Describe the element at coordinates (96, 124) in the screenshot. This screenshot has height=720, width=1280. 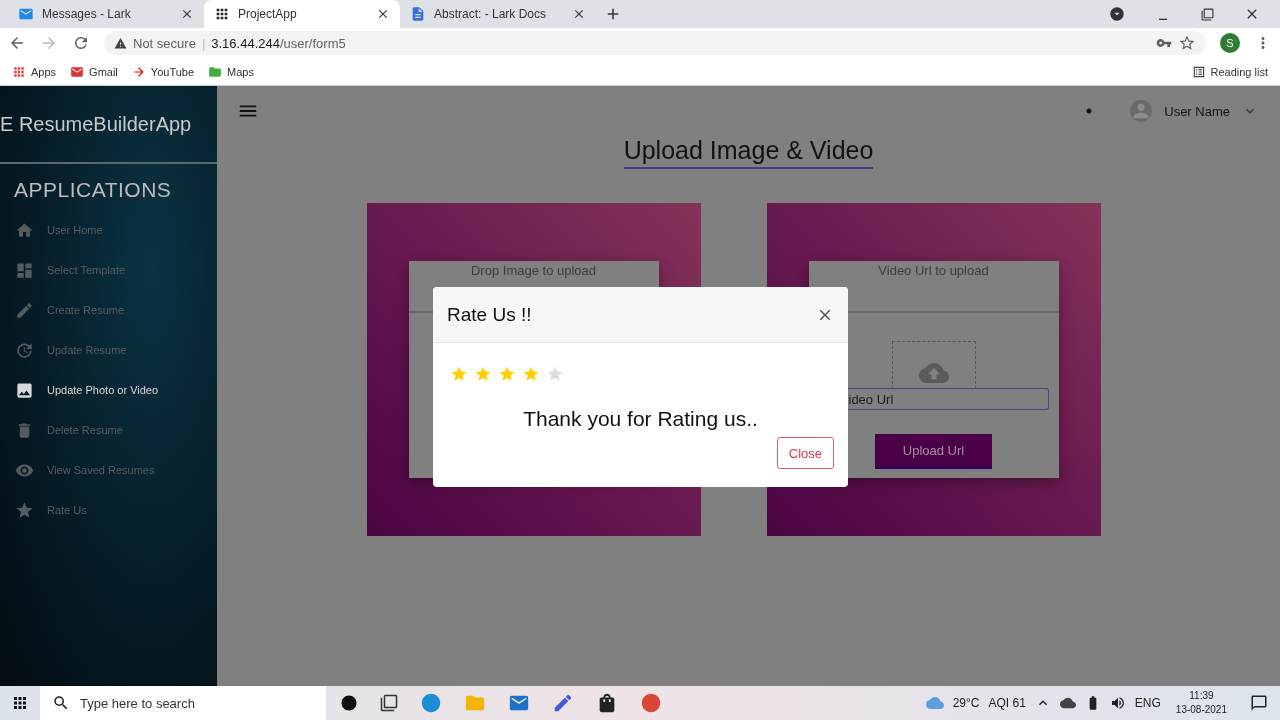
I see `app-brand: E ResumeBuilderApp` at that location.